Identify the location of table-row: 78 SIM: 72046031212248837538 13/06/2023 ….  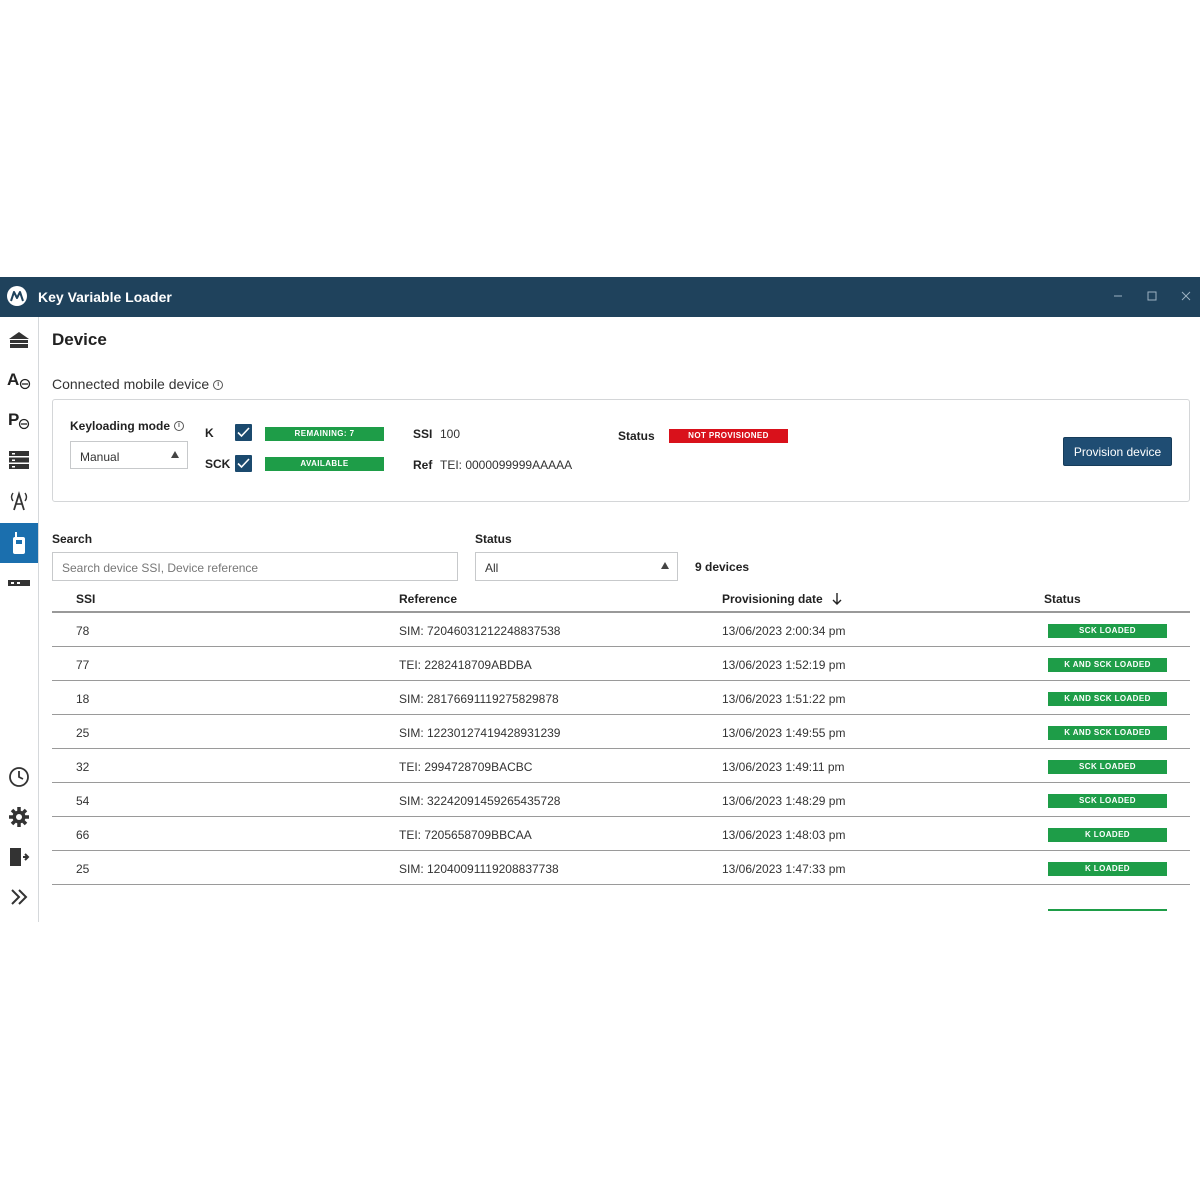
(621, 630).